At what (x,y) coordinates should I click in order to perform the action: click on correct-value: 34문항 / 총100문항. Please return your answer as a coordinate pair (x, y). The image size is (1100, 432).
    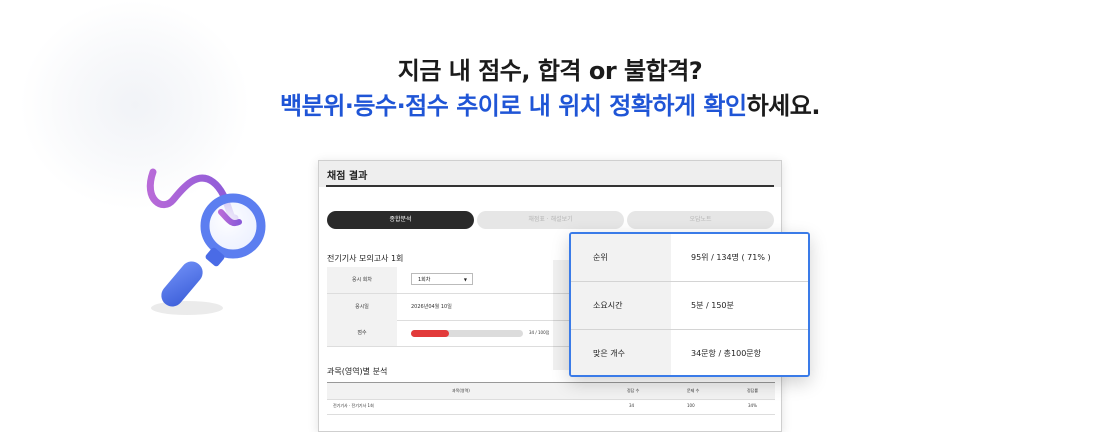
    Looking at the image, I should click on (739, 352).